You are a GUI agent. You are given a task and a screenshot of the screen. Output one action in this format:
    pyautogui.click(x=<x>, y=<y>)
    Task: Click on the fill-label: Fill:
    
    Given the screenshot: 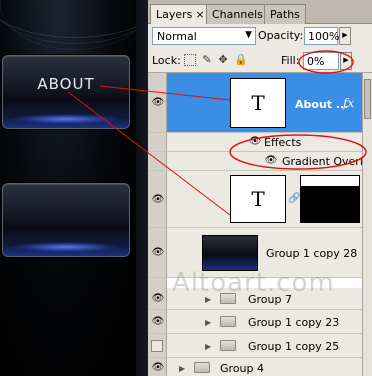 What is the action you would take?
    pyautogui.click(x=290, y=60)
    